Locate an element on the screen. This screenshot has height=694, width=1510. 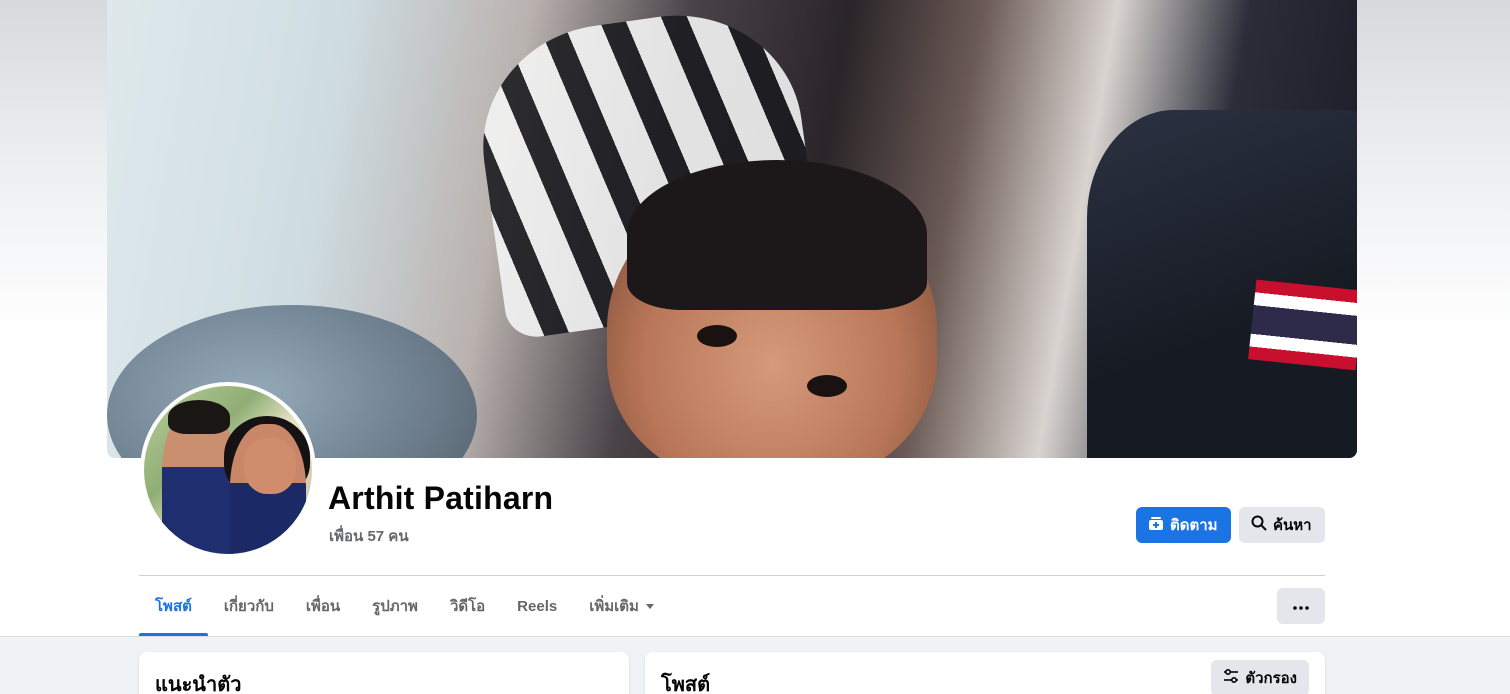
intro-title: แนะนำตัว is located at coordinates (198, 684).